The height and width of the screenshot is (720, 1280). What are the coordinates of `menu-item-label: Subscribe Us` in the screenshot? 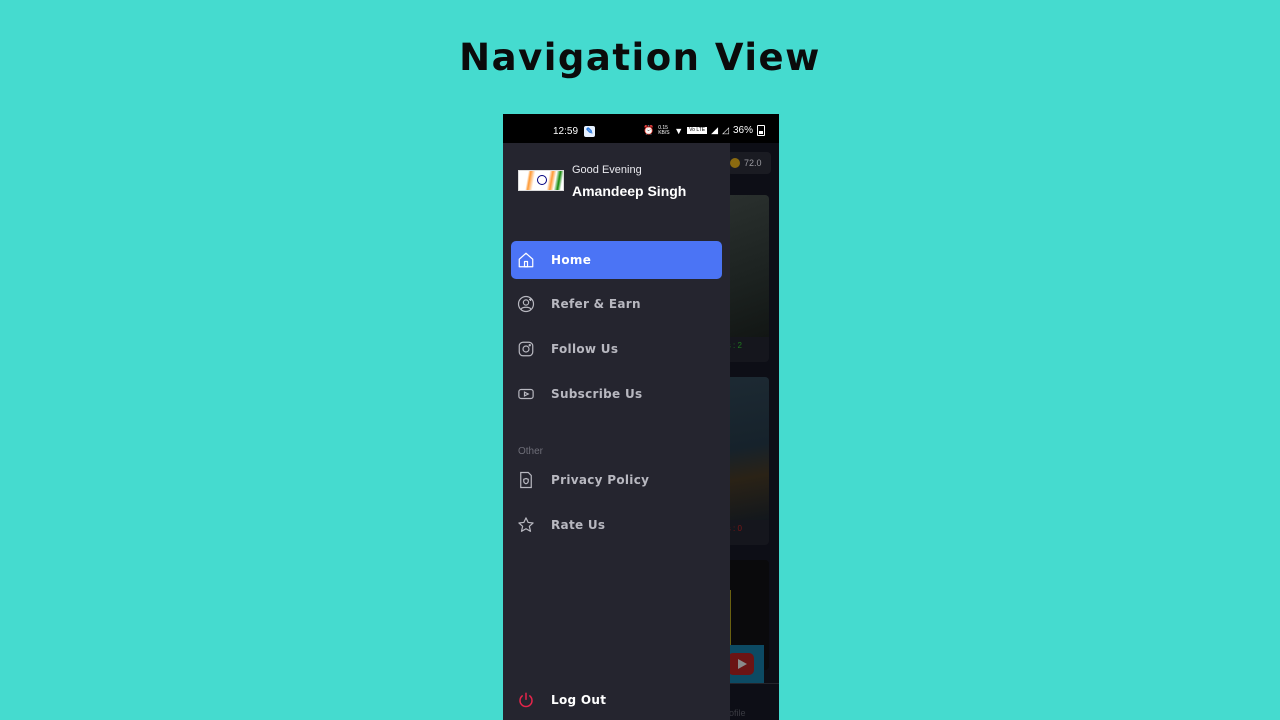 It's located at (597, 394).